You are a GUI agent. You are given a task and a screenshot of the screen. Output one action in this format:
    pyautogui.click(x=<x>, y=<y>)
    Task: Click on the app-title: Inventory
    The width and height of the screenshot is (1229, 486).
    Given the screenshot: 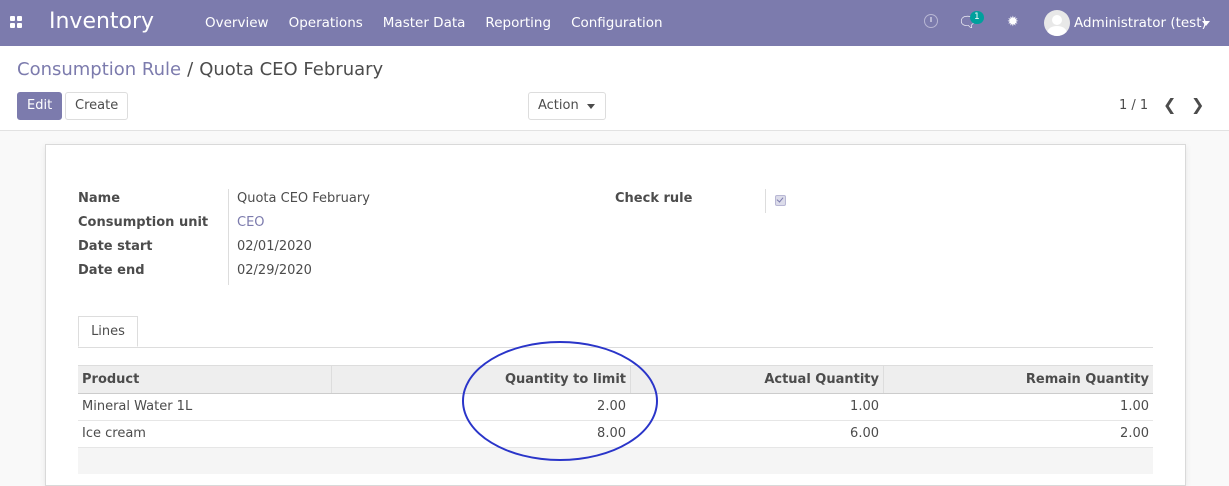 What is the action you would take?
    pyautogui.click(x=101, y=21)
    